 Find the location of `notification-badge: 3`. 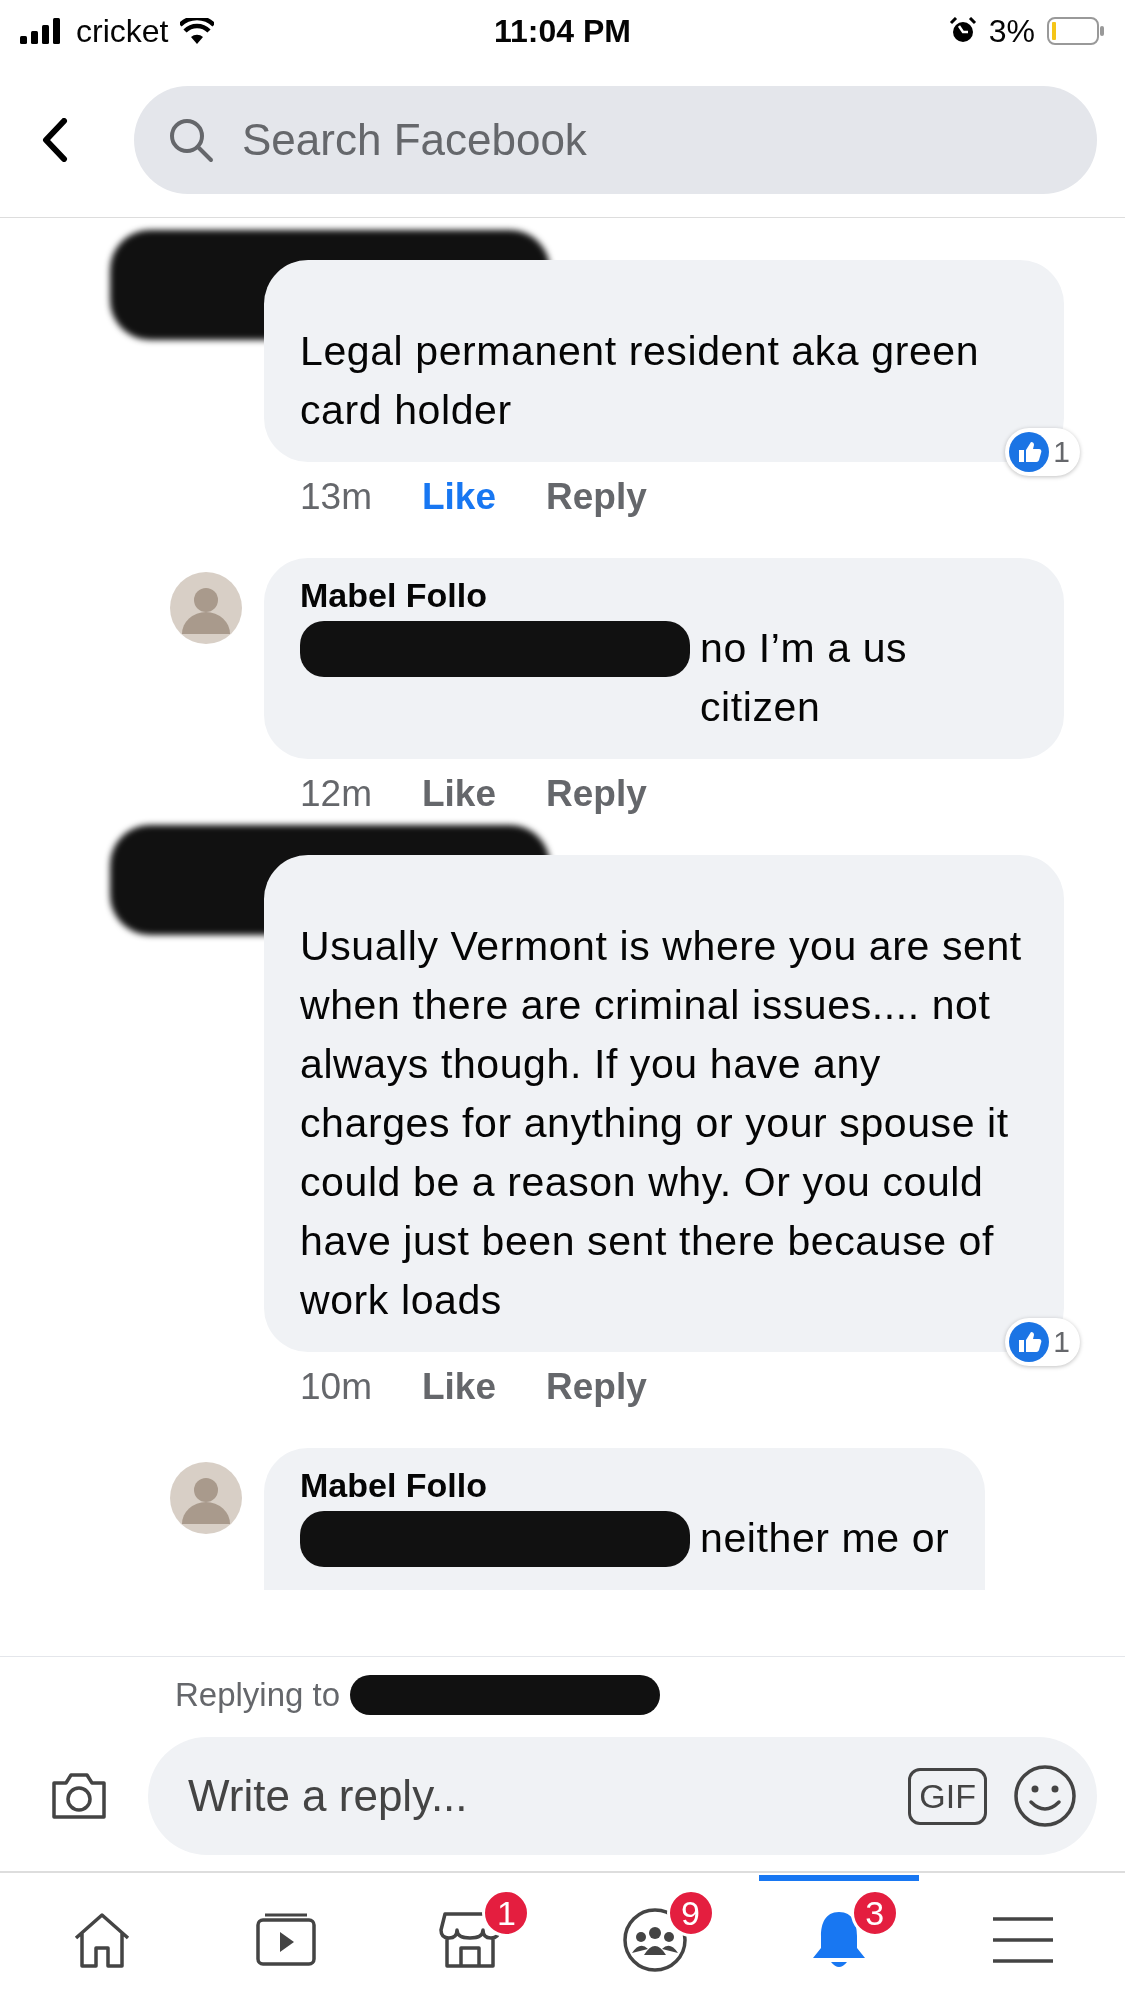

notification-badge: 3 is located at coordinates (874, 1913).